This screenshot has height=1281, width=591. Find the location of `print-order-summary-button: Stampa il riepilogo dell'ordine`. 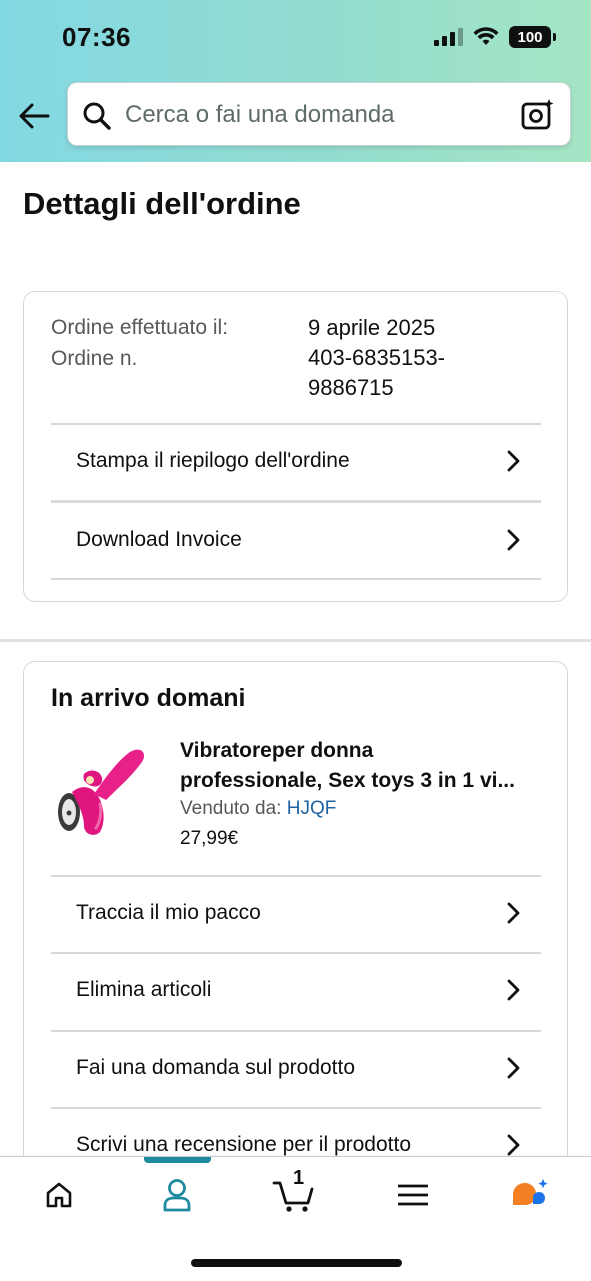

print-order-summary-button: Stampa il riepilogo dell'ordine is located at coordinates (296, 461).